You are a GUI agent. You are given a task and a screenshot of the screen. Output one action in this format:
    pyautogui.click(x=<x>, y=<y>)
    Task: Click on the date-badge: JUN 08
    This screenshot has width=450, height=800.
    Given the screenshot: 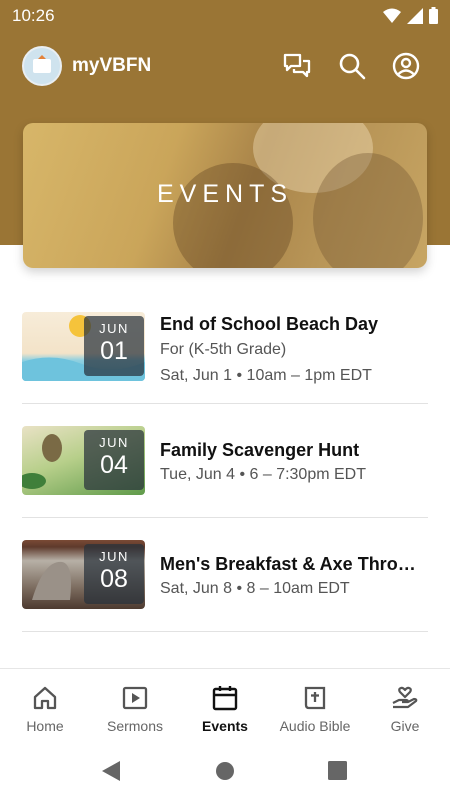 What is the action you would take?
    pyautogui.click(x=114, y=574)
    